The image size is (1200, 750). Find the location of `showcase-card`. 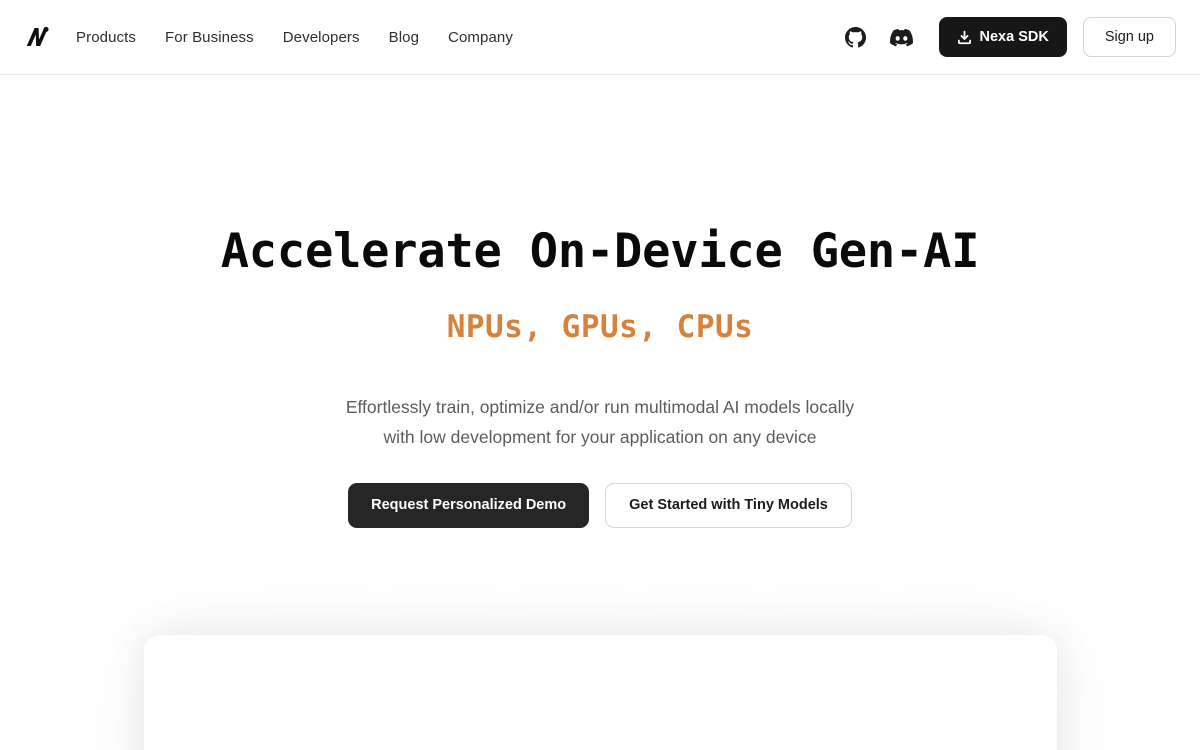

showcase-card is located at coordinates (600, 692).